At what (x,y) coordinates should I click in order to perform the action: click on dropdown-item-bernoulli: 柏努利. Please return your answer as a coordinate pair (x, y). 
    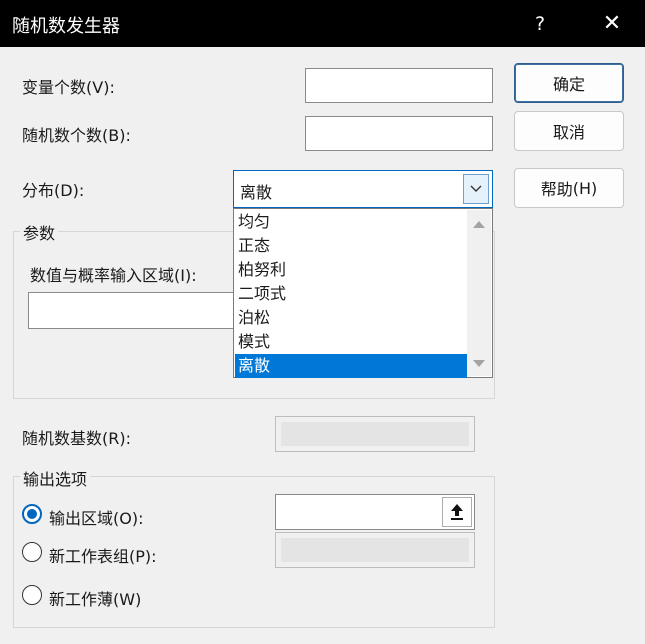
    Looking at the image, I should click on (351, 270).